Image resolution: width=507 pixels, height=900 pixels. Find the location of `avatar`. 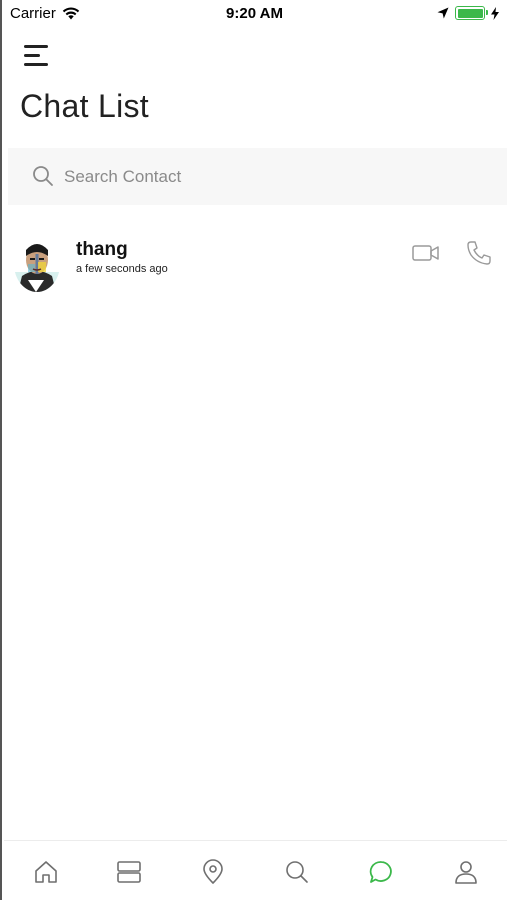

avatar is located at coordinates (37, 264).